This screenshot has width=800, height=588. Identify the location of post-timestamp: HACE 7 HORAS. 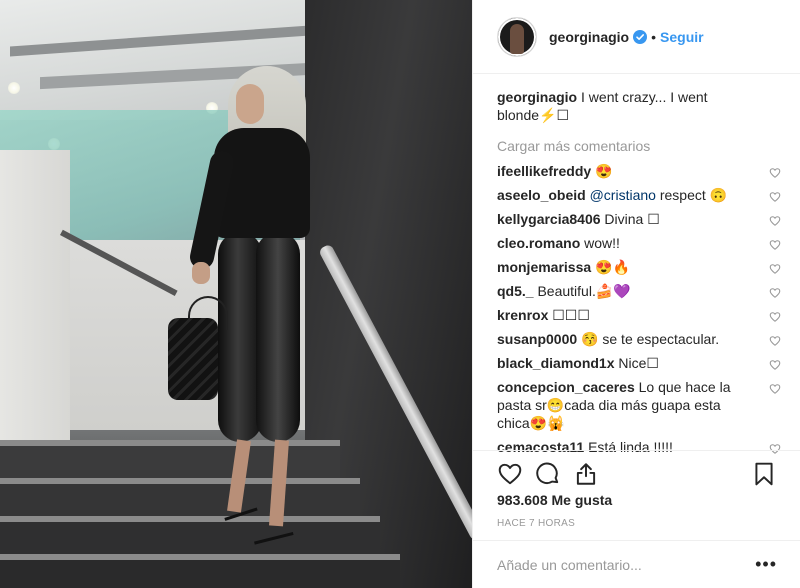
(536, 523).